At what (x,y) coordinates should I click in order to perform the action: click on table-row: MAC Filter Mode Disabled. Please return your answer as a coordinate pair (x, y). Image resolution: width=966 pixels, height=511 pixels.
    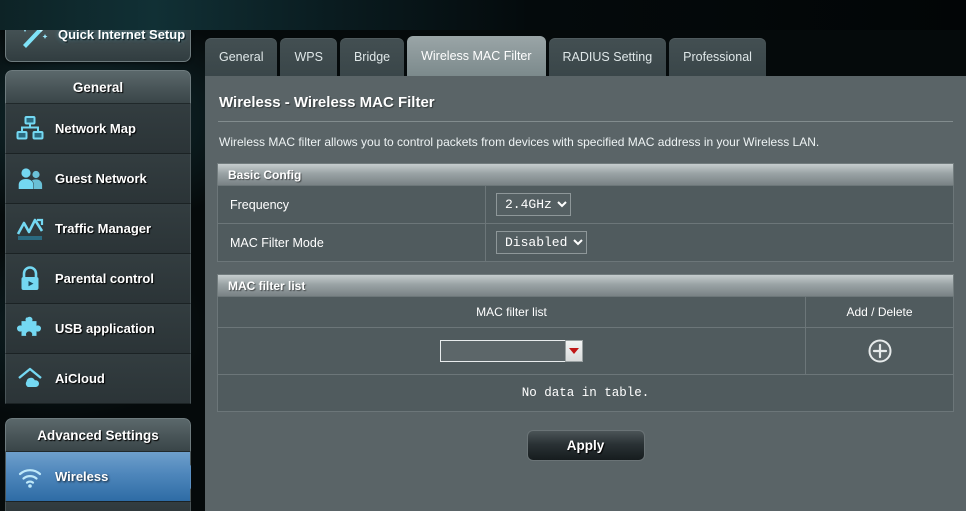
    Looking at the image, I should click on (585, 242).